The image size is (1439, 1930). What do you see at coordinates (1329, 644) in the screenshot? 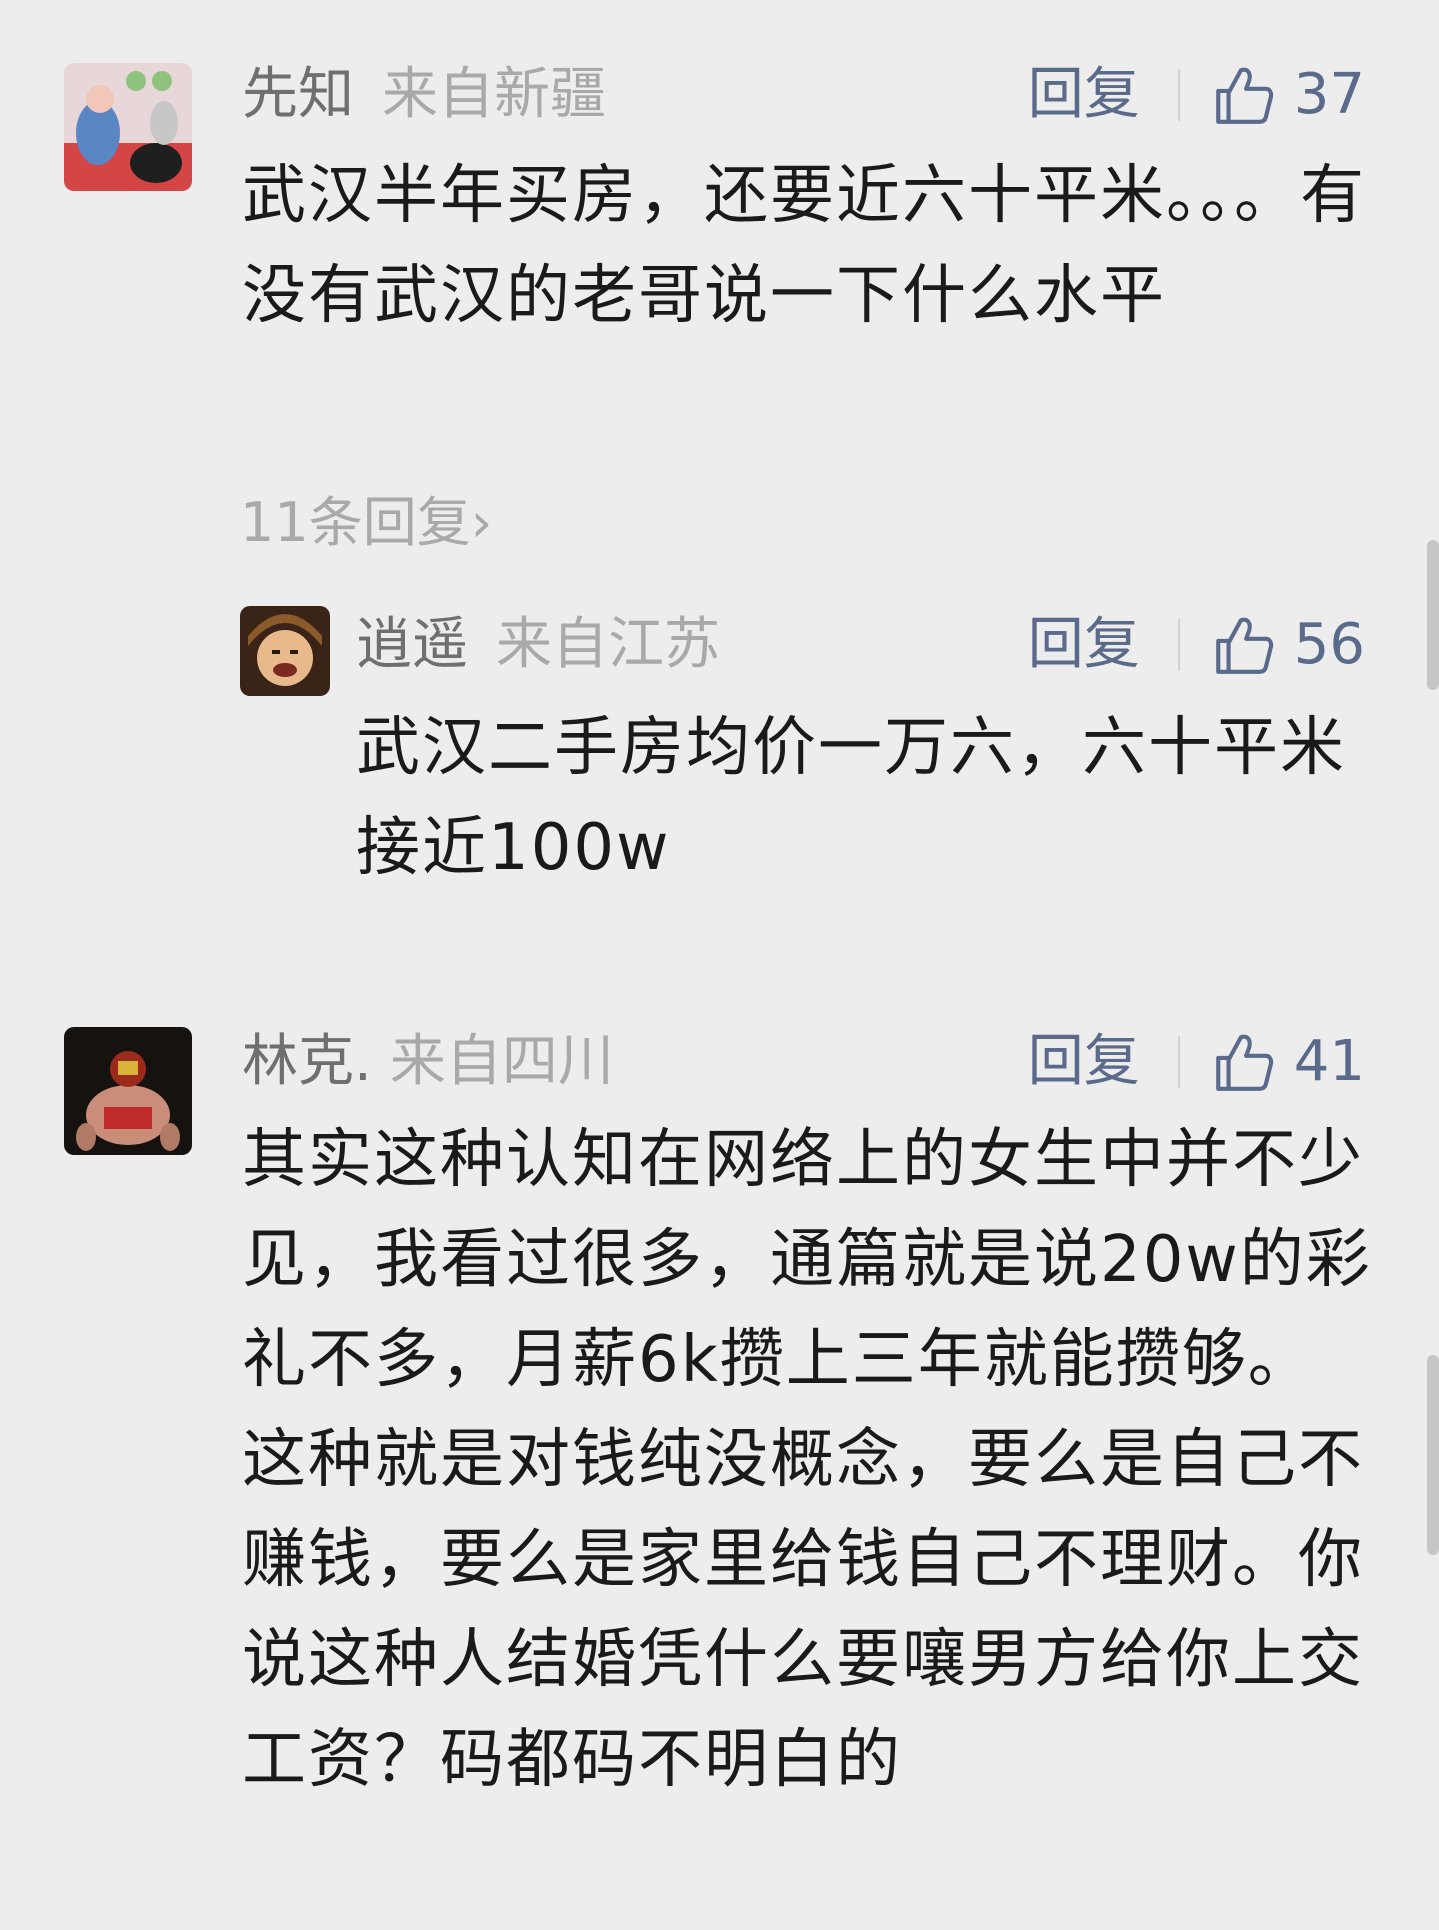
I see `like-count: 56` at bounding box center [1329, 644].